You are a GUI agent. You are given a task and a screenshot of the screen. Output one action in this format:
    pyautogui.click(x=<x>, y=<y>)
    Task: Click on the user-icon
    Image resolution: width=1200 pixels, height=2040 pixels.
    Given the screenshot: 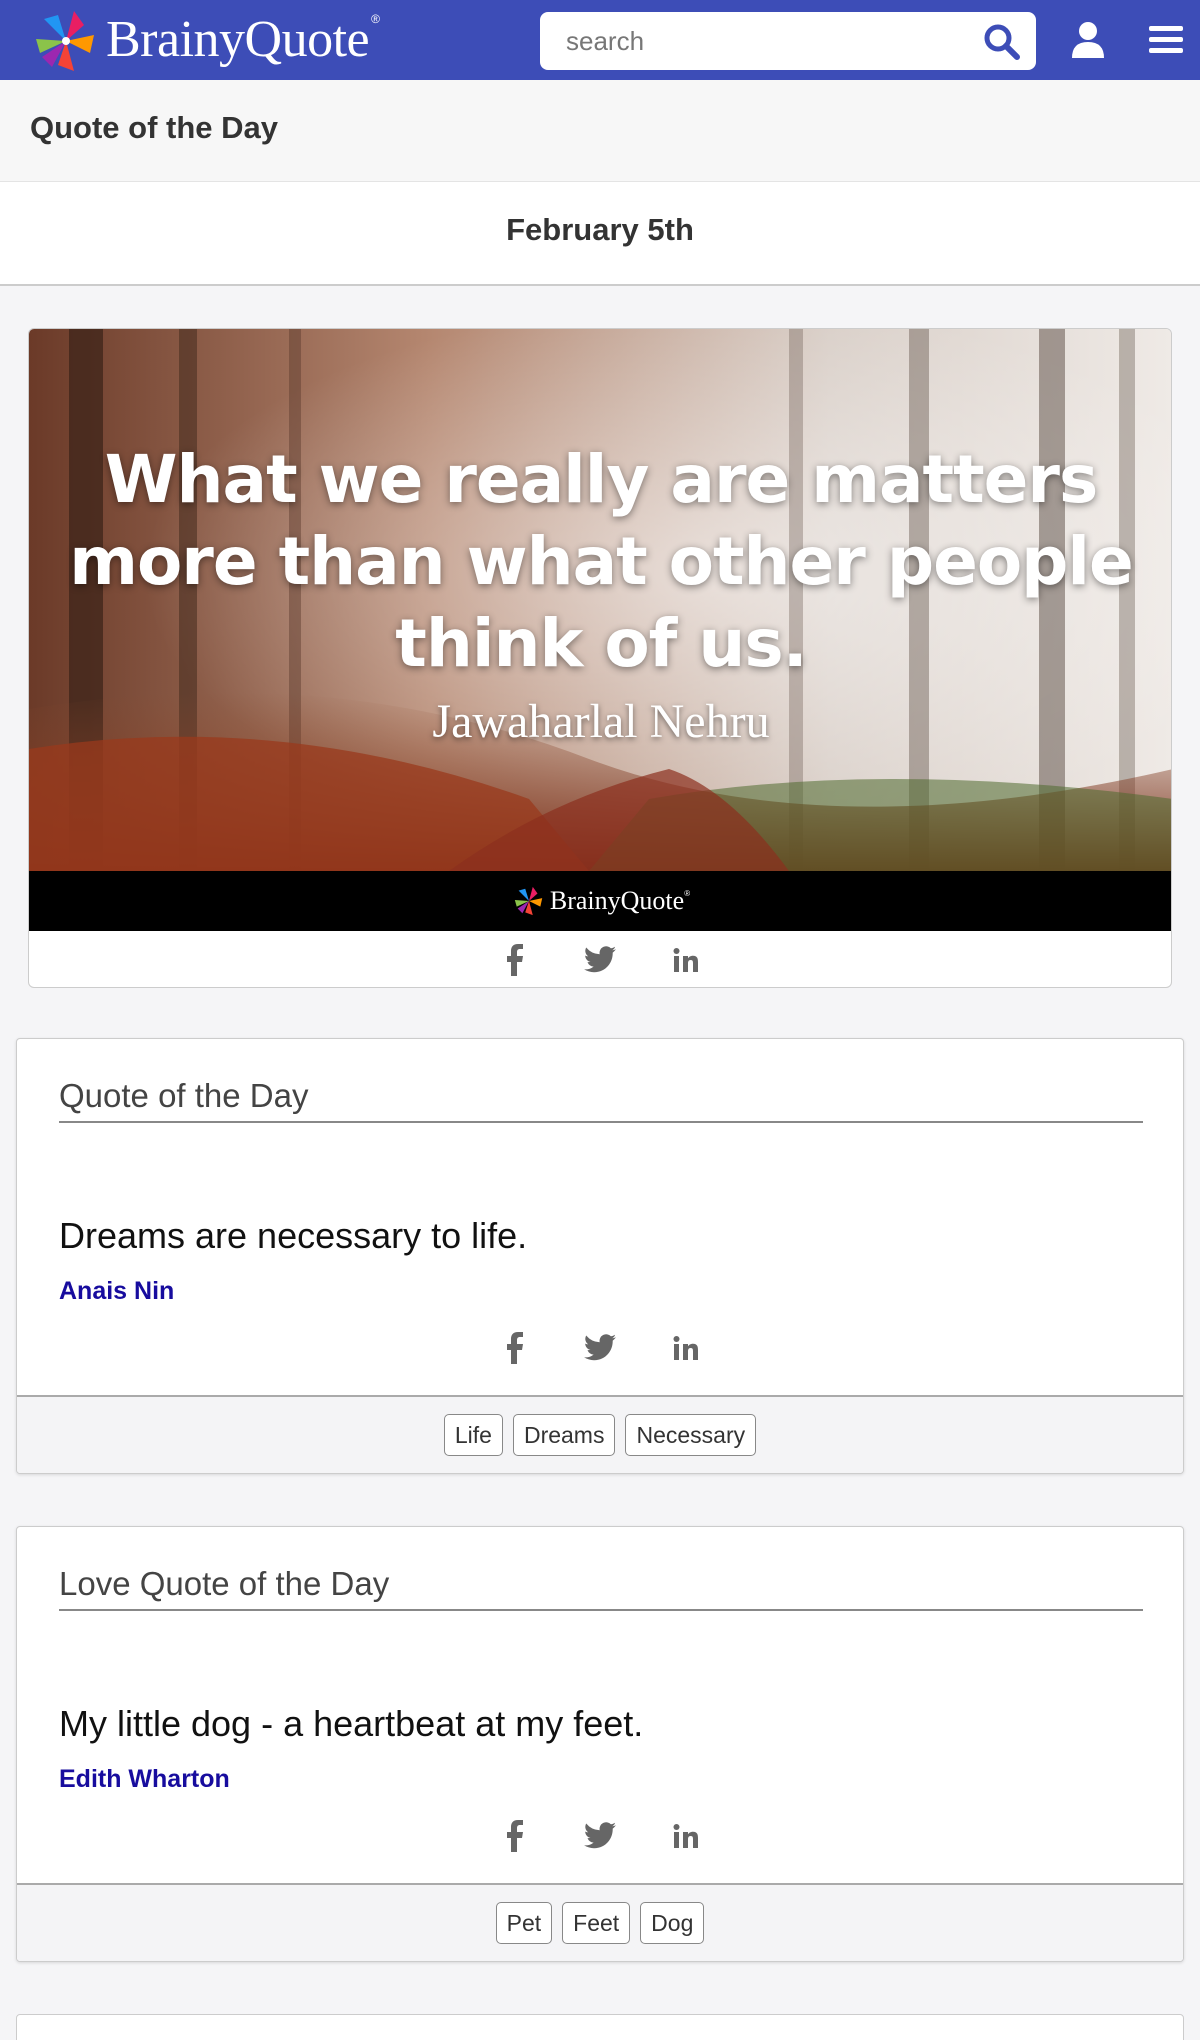 What is the action you would take?
    pyautogui.click(x=1088, y=40)
    